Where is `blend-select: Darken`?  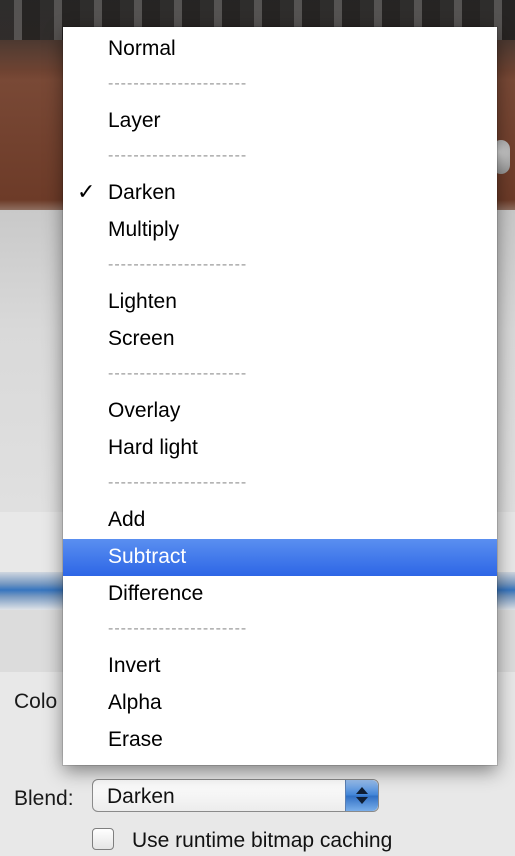
blend-select: Darken is located at coordinates (235, 795).